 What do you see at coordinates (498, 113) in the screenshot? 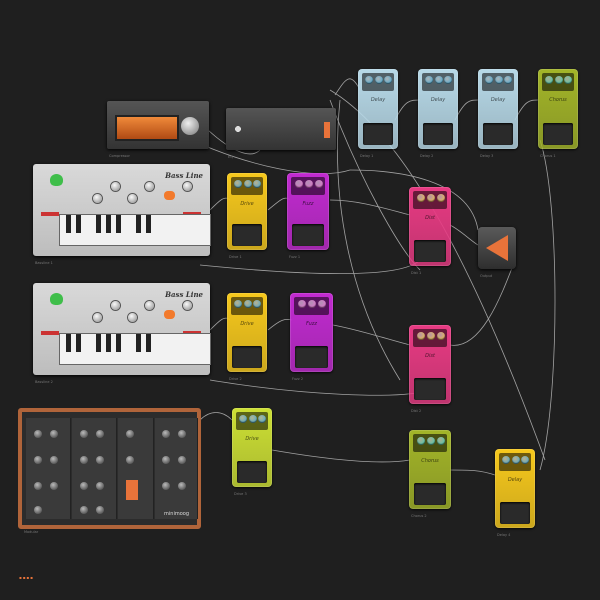
I see `pedal-delay: Delay Delay 3` at bounding box center [498, 113].